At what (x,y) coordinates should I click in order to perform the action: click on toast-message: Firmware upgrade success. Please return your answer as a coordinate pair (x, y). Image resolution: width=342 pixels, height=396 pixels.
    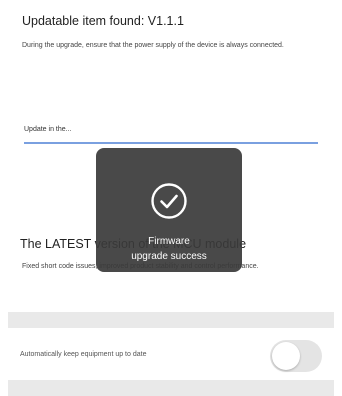
    Looking at the image, I should click on (169, 249).